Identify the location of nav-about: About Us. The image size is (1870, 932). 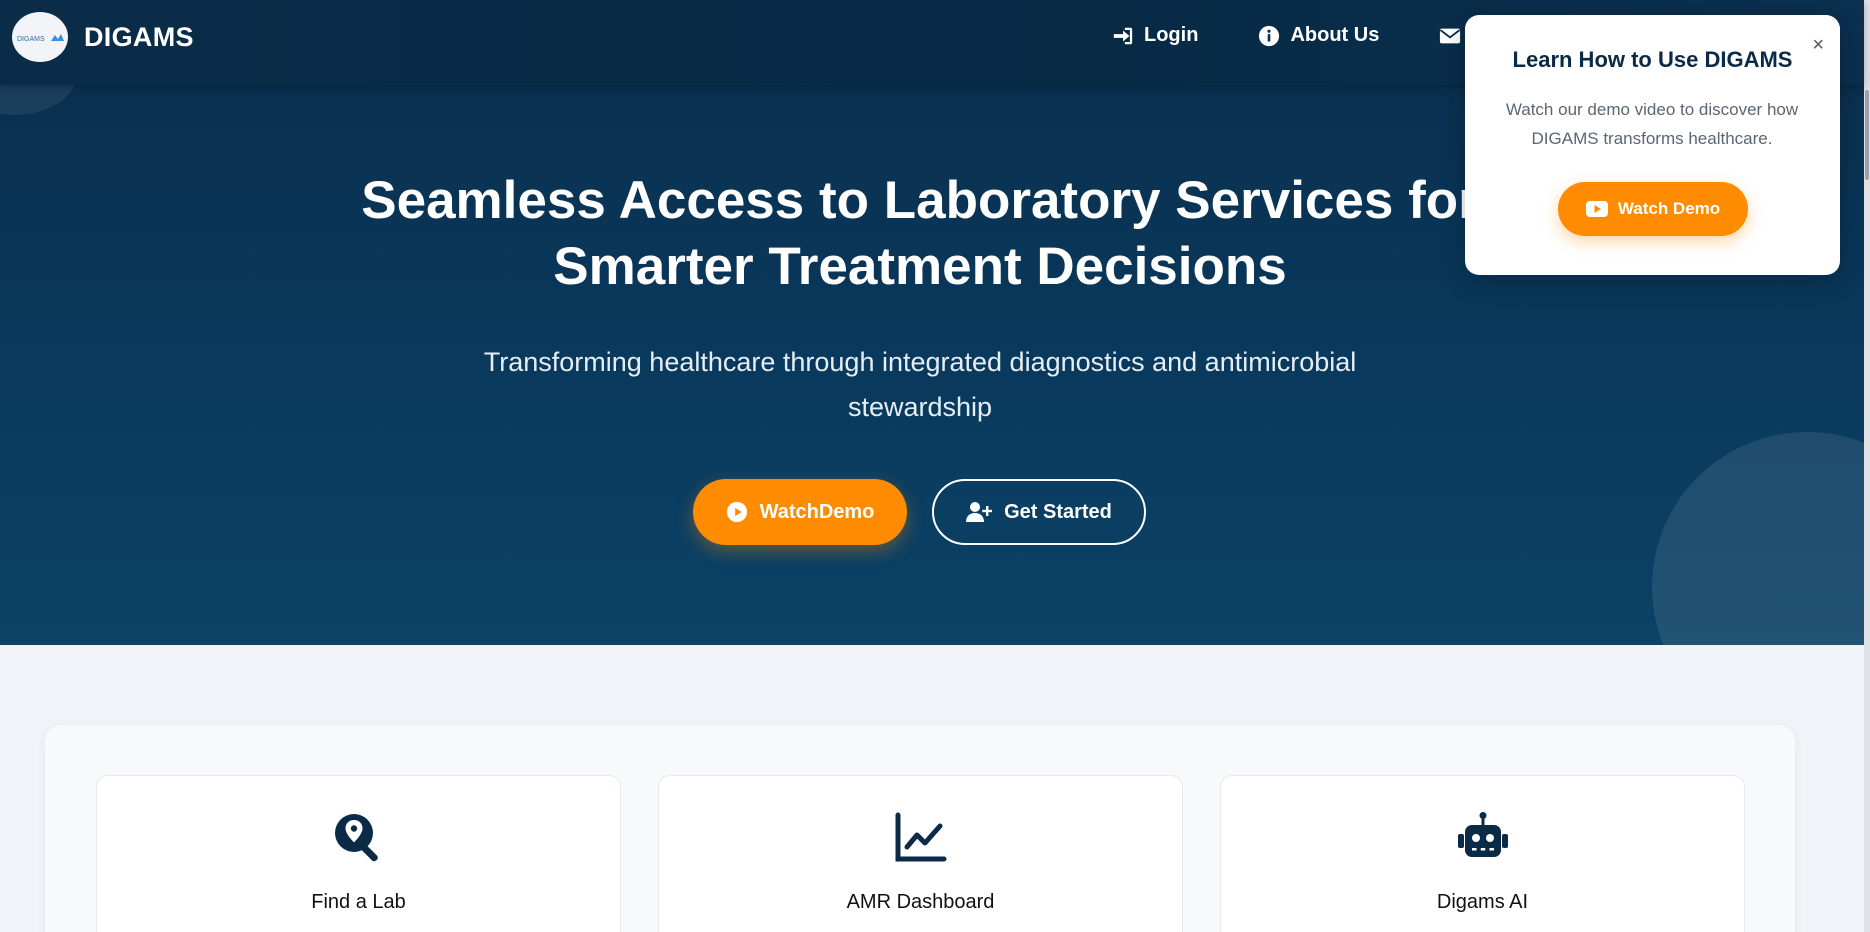
(1318, 35).